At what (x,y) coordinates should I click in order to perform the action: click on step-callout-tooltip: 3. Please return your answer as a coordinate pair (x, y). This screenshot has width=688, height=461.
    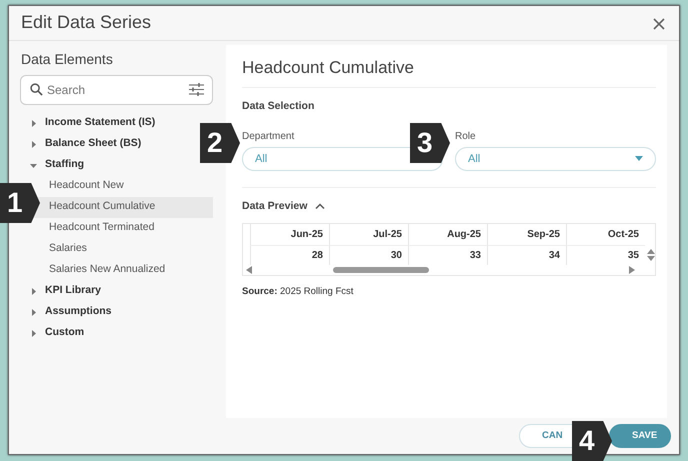
    Looking at the image, I should click on (430, 143).